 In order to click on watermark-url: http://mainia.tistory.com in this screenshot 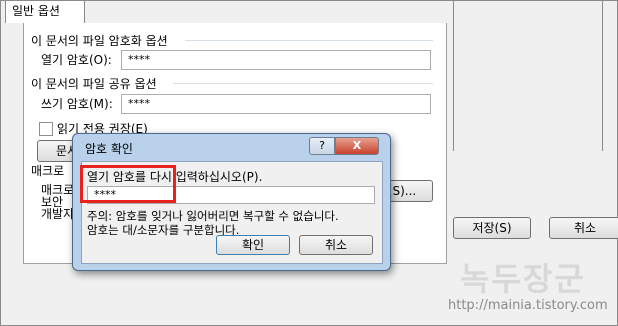, I will do `click(528, 305)`.